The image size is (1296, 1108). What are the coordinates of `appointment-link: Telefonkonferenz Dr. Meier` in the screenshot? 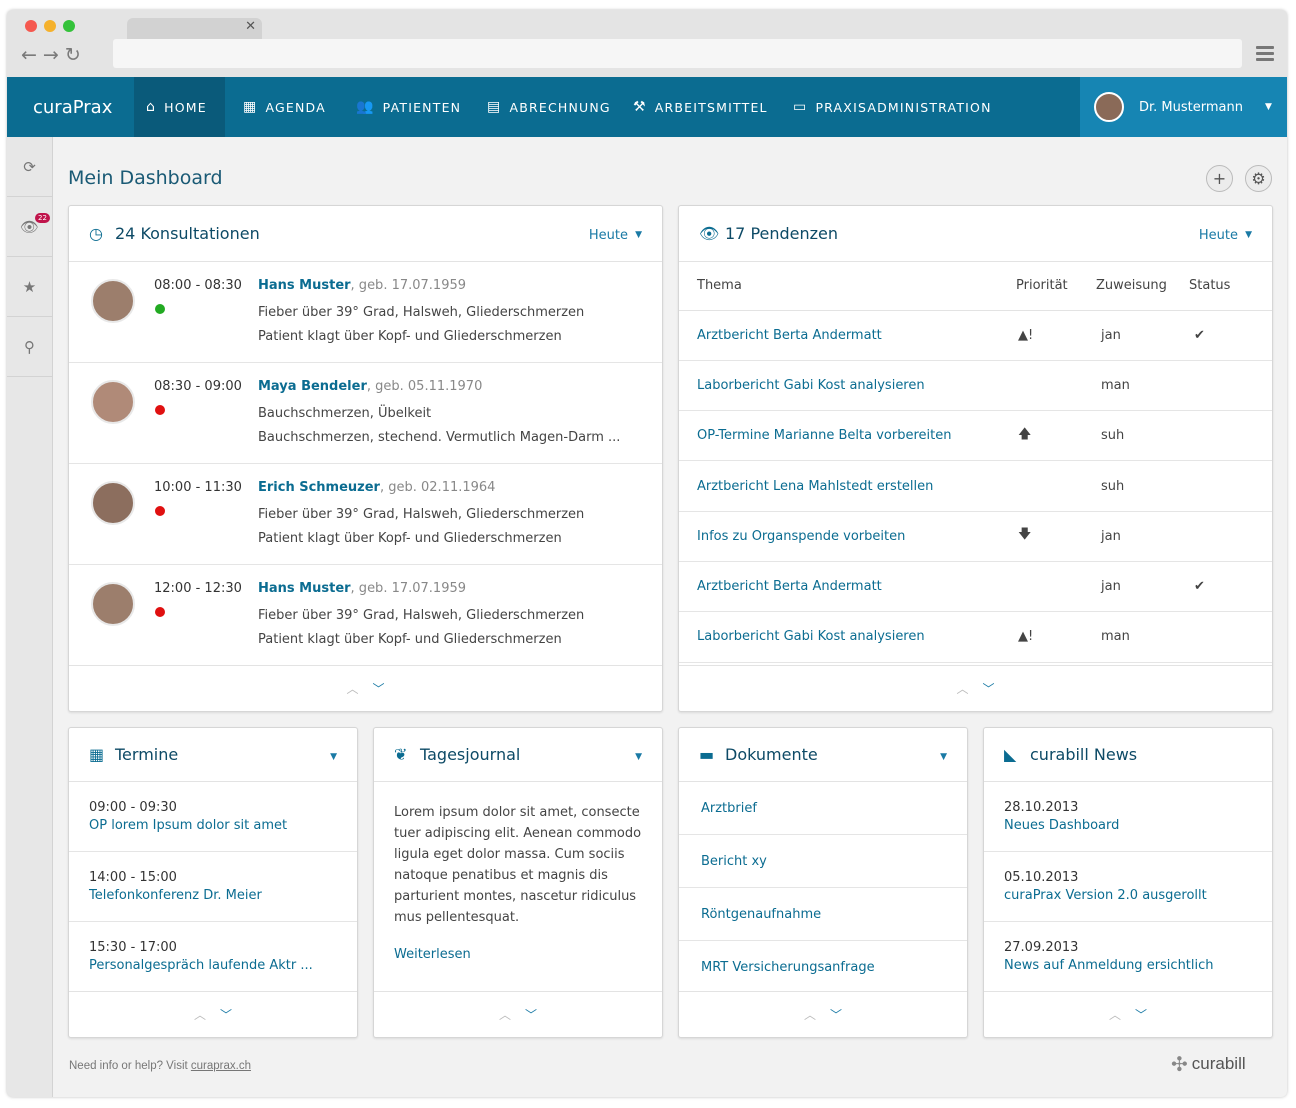 It's located at (213, 895).